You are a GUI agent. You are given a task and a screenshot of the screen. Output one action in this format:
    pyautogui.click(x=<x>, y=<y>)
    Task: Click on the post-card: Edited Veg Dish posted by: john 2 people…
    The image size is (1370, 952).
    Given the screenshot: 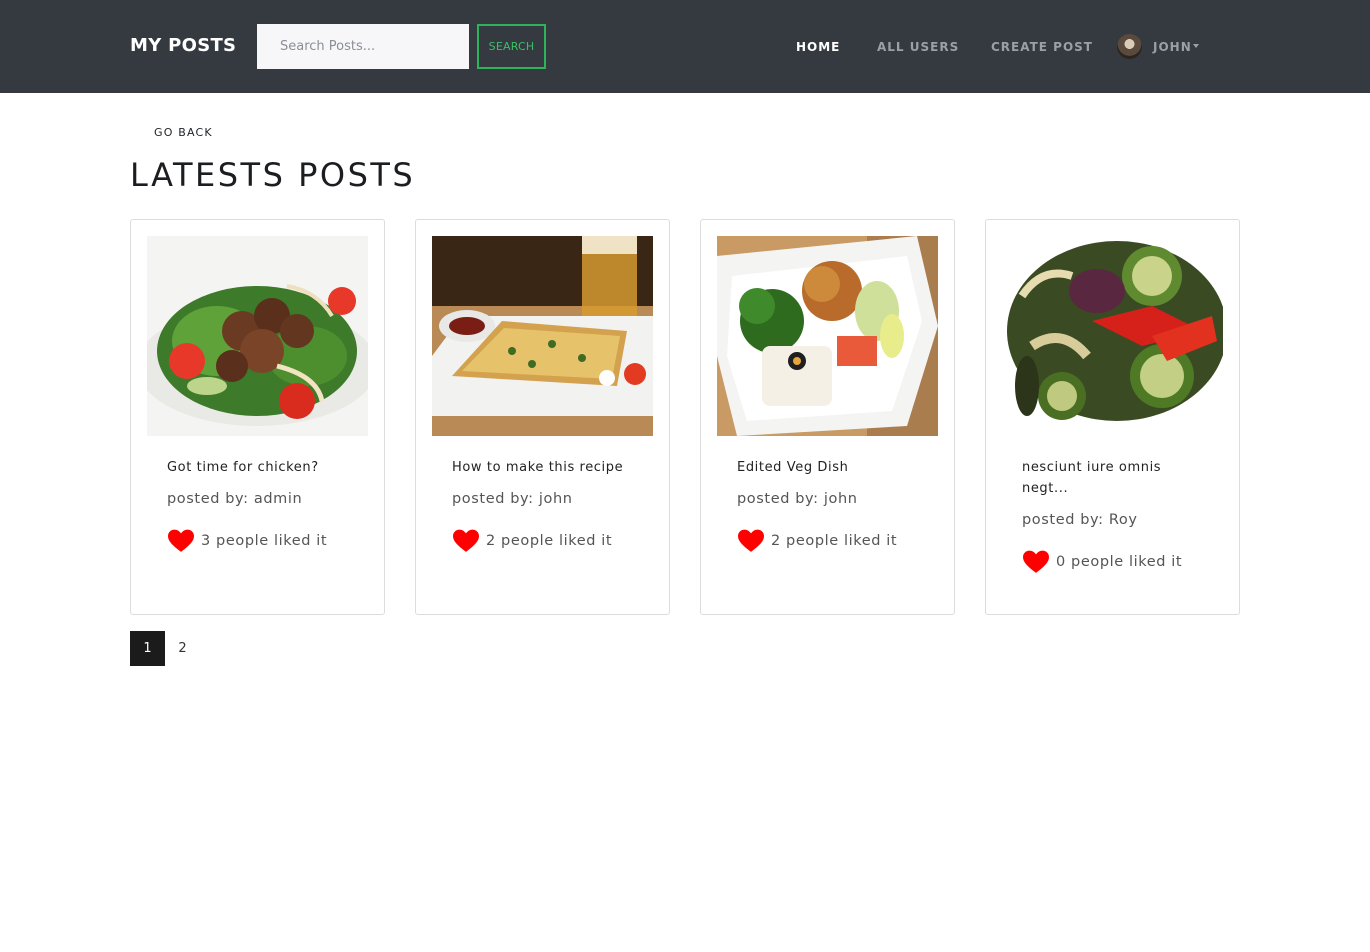 What is the action you would take?
    pyautogui.click(x=827, y=417)
    